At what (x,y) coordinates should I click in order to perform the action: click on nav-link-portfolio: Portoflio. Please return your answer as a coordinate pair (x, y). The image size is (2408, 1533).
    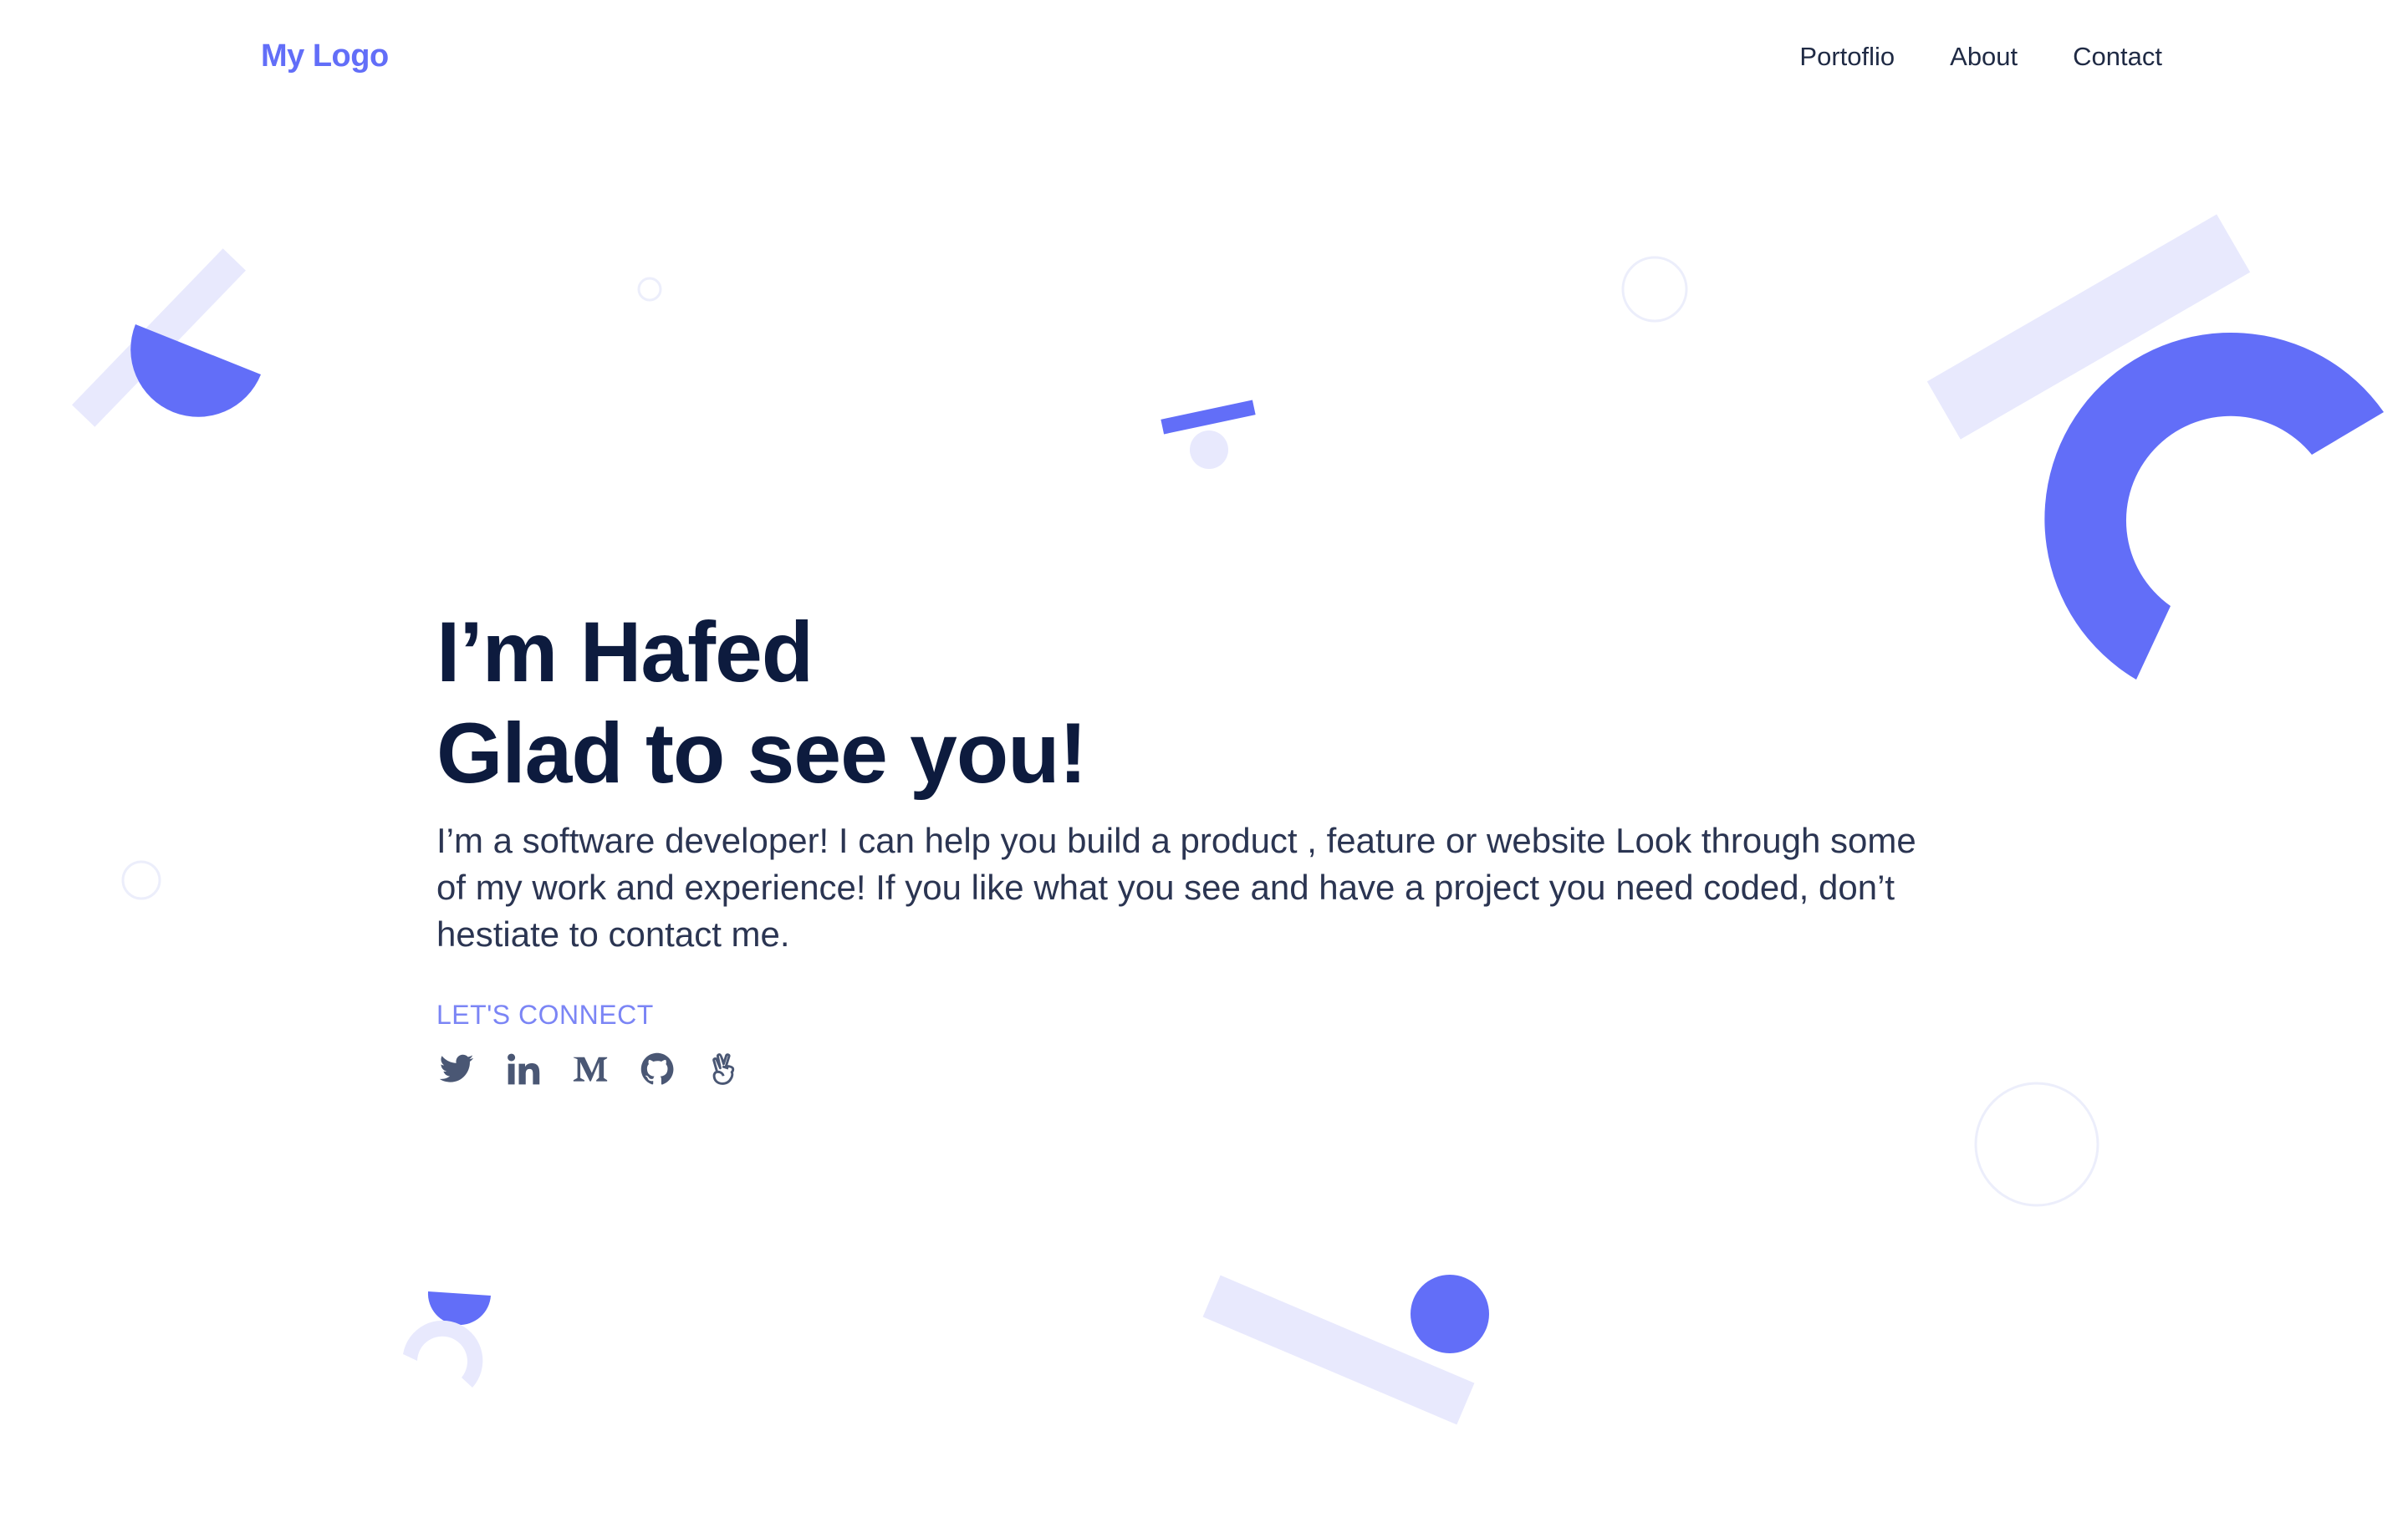
    Looking at the image, I should click on (1847, 57).